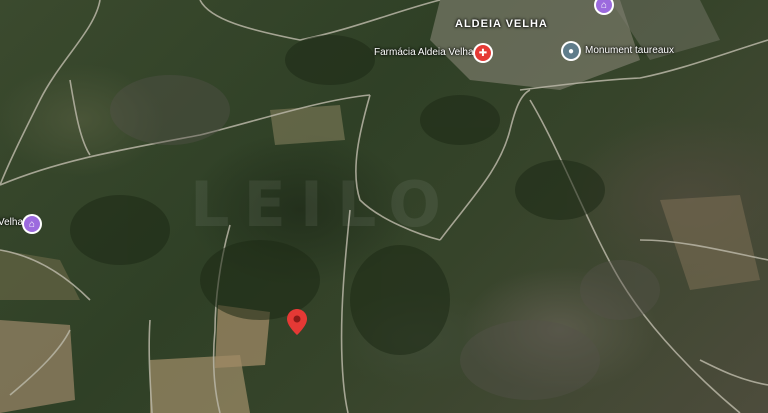 The image size is (768, 413). What do you see at coordinates (424, 52) in the screenshot?
I see `pharmacy-label: Farmácia Aldeia Velha` at bounding box center [424, 52].